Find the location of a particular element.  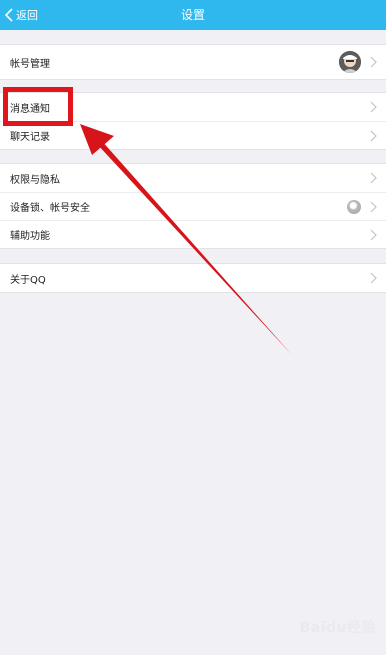

settings-item-label: 权限与隐私 is located at coordinates (35, 180).